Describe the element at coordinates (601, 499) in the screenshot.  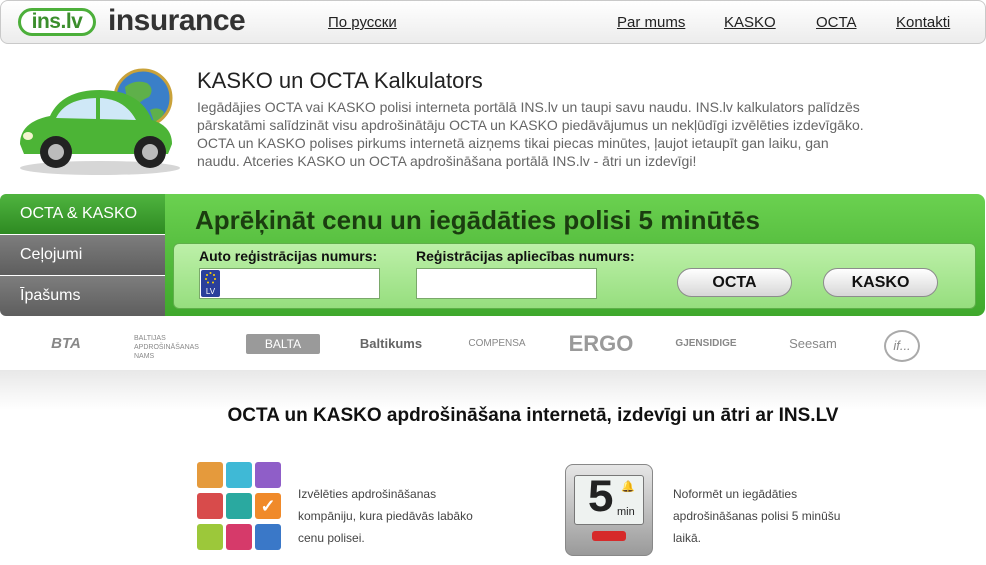
I see `timer-digit: 5` at that location.